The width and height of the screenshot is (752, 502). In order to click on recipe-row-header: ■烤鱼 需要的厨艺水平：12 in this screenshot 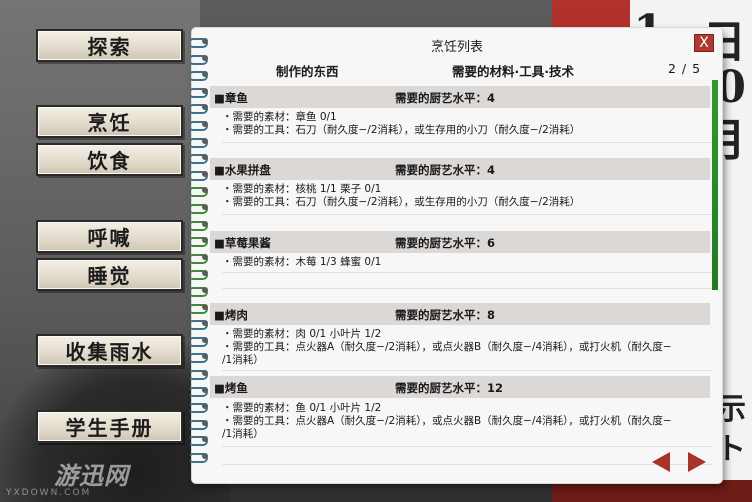, I will do `click(460, 387)`.